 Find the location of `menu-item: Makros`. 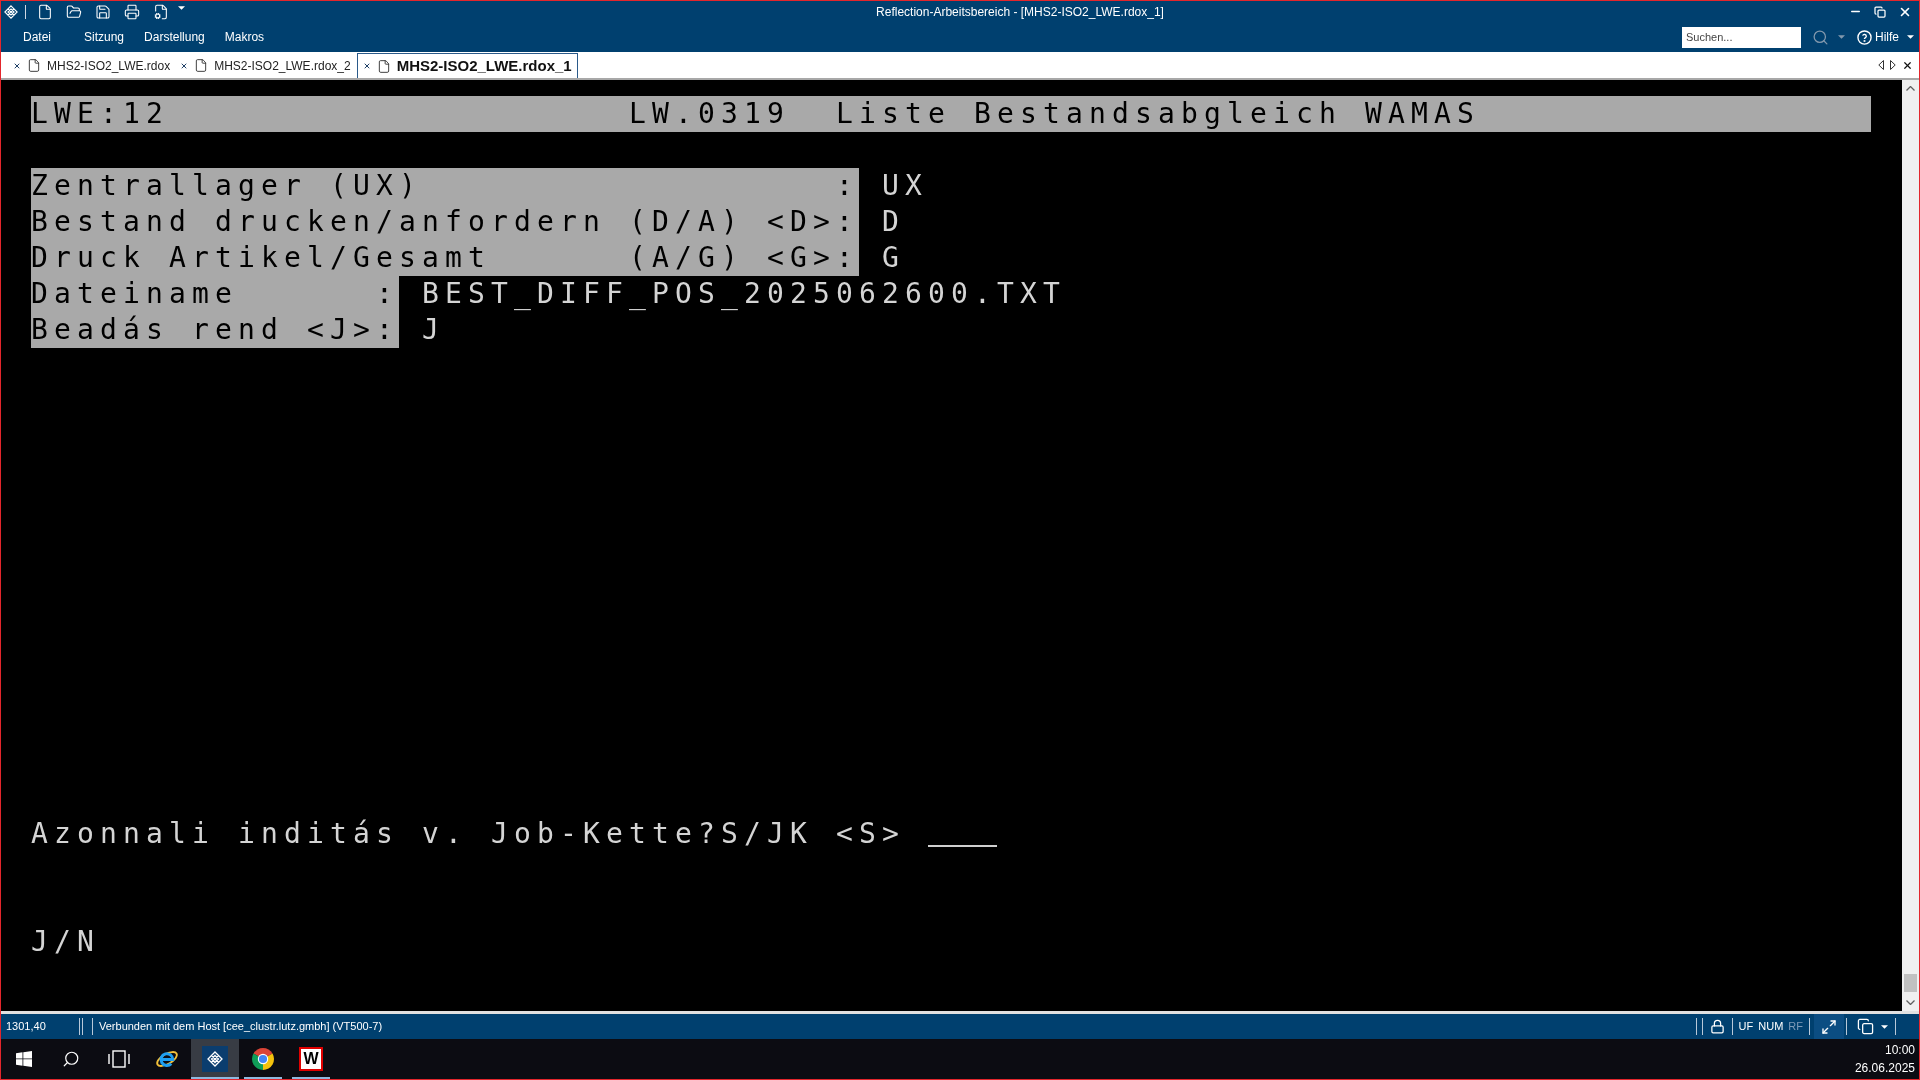

menu-item: Makros is located at coordinates (244, 37).